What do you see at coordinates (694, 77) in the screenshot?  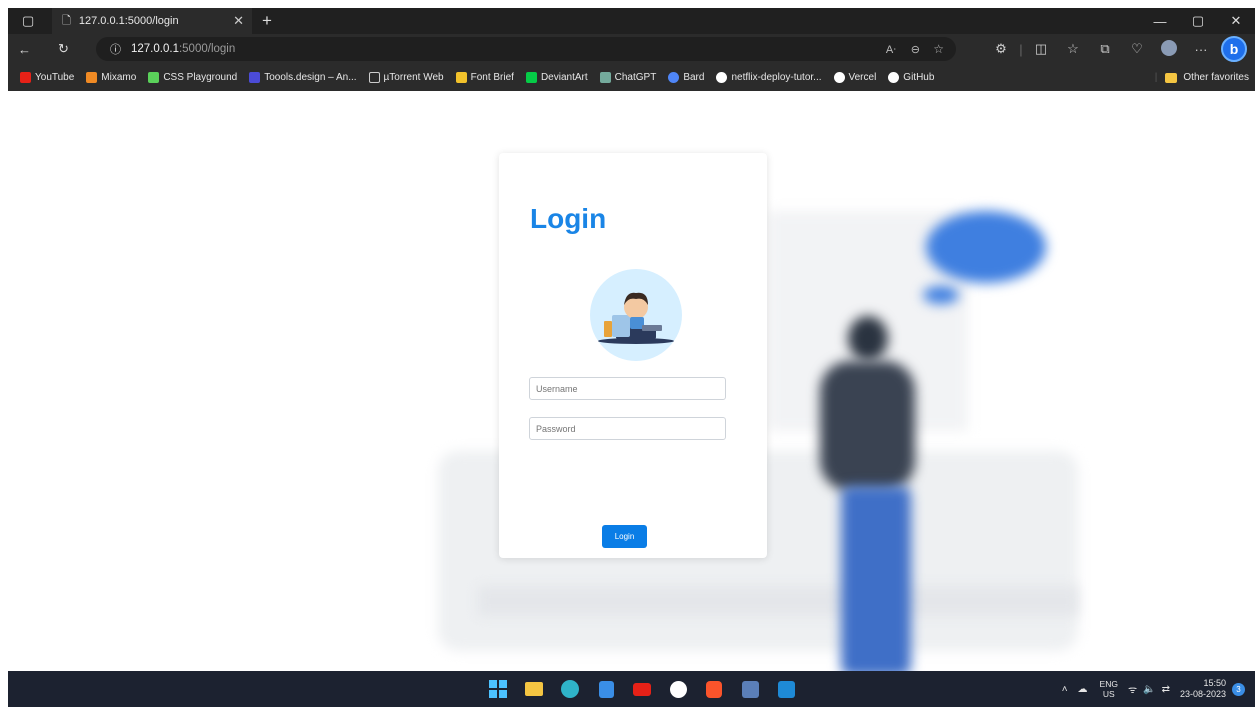 I see `bookmark-label: Bard` at bounding box center [694, 77].